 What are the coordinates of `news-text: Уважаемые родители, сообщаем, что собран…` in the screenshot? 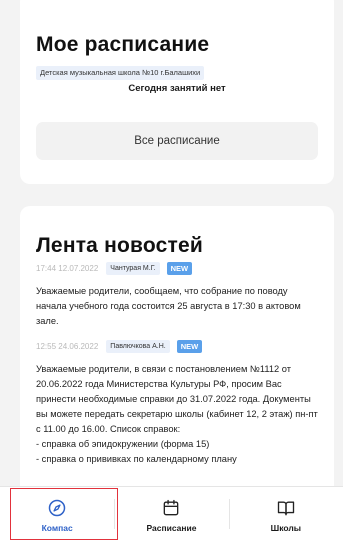 It's located at (168, 306).